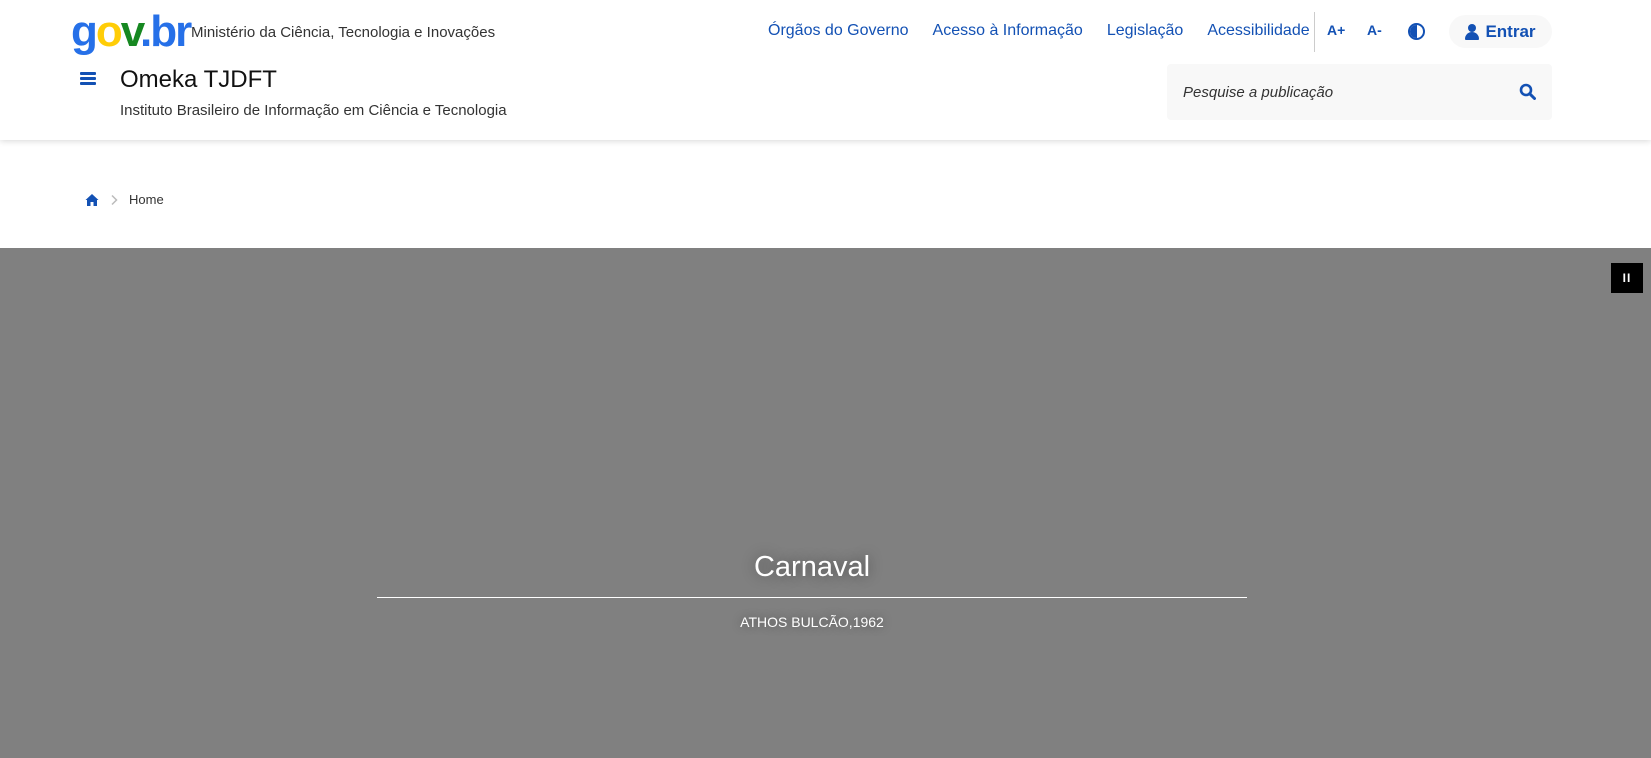  Describe the element at coordinates (1008, 31) in the screenshot. I see `nav-link-acesso-a-informacao: Acesso à Informação` at that location.